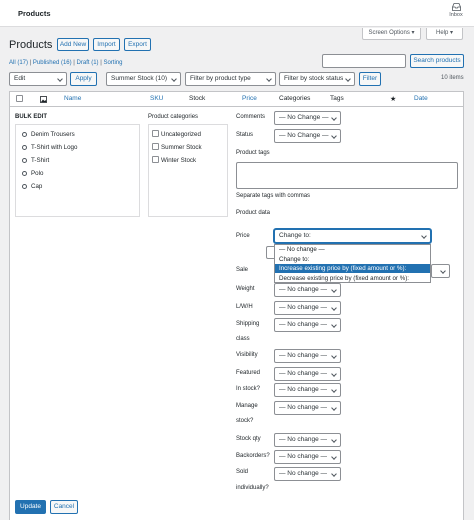 The width and height of the screenshot is (474, 520). Describe the element at coordinates (253, 456) in the screenshot. I see `backorders-label: Backorders?` at that location.